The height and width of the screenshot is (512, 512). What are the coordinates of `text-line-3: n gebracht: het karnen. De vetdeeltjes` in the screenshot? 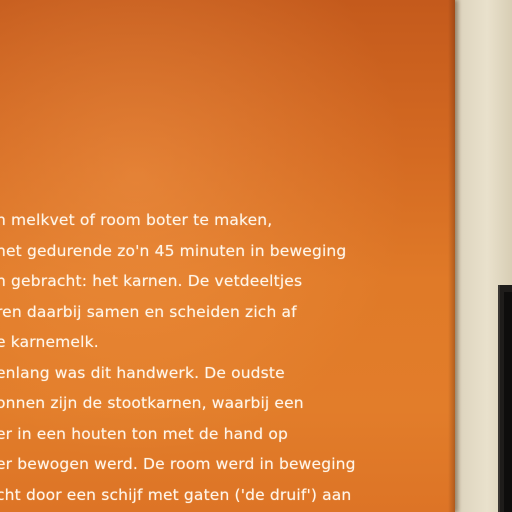 It's located at (151, 281).